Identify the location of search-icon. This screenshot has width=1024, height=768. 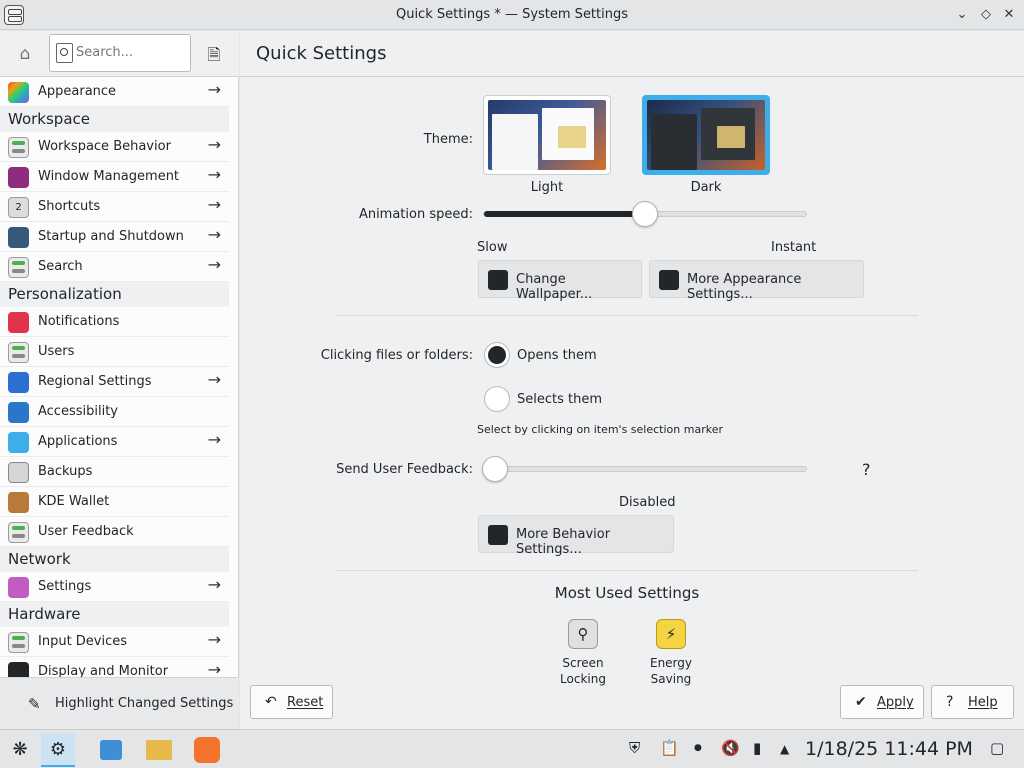
(64, 53).